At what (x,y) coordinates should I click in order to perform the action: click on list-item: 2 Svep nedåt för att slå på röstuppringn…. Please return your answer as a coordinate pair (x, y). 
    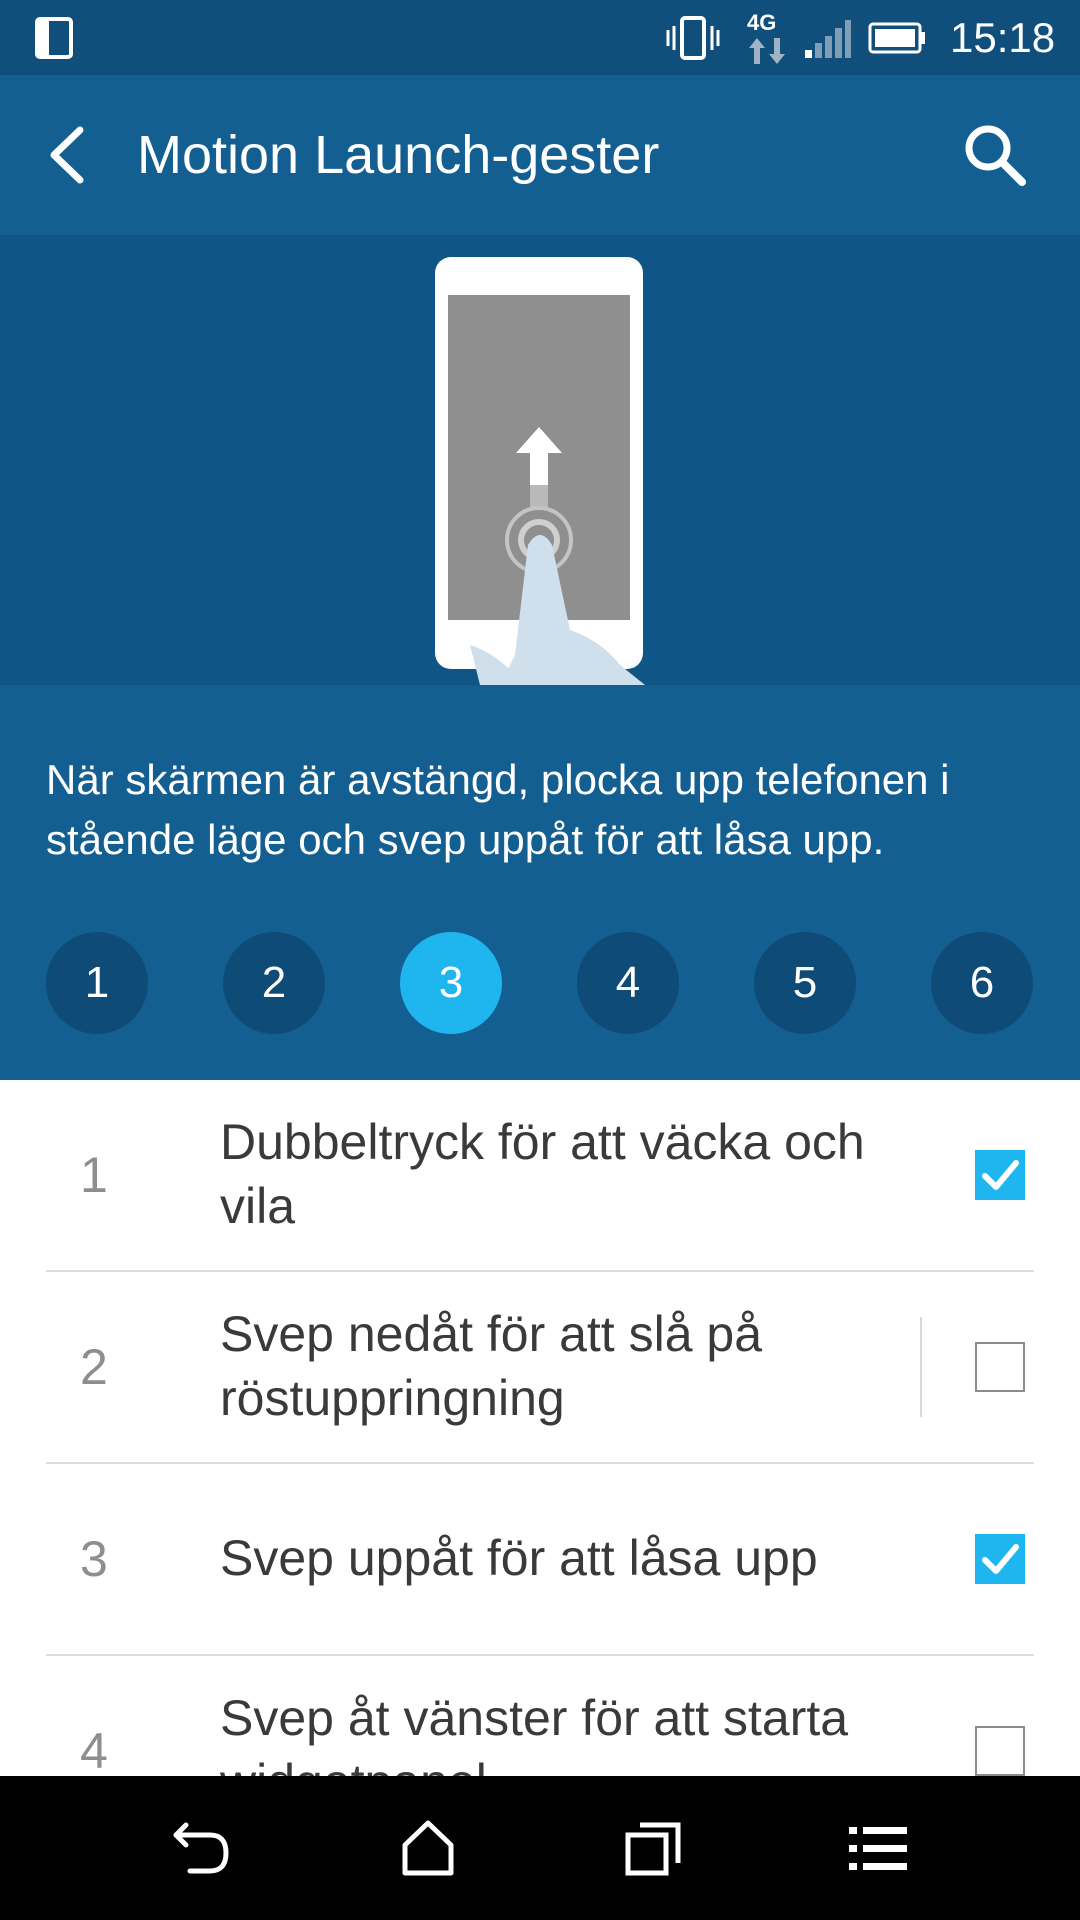
    Looking at the image, I should click on (540, 1367).